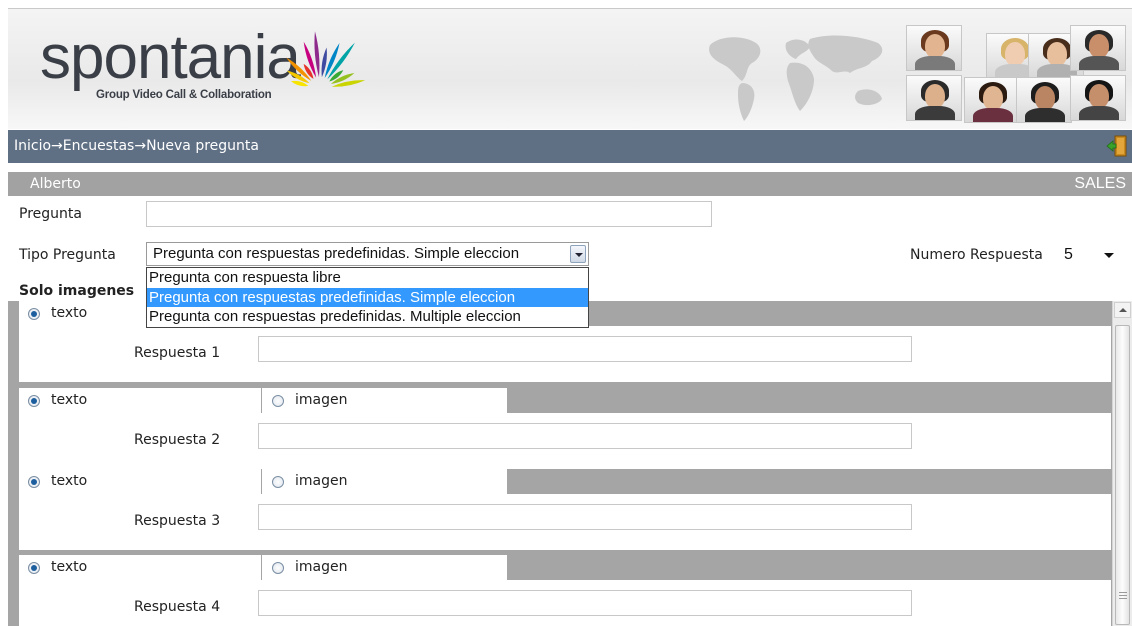 This screenshot has width=1132, height=626. What do you see at coordinates (1117, 146) in the screenshot?
I see `exit-door-icon` at bounding box center [1117, 146].